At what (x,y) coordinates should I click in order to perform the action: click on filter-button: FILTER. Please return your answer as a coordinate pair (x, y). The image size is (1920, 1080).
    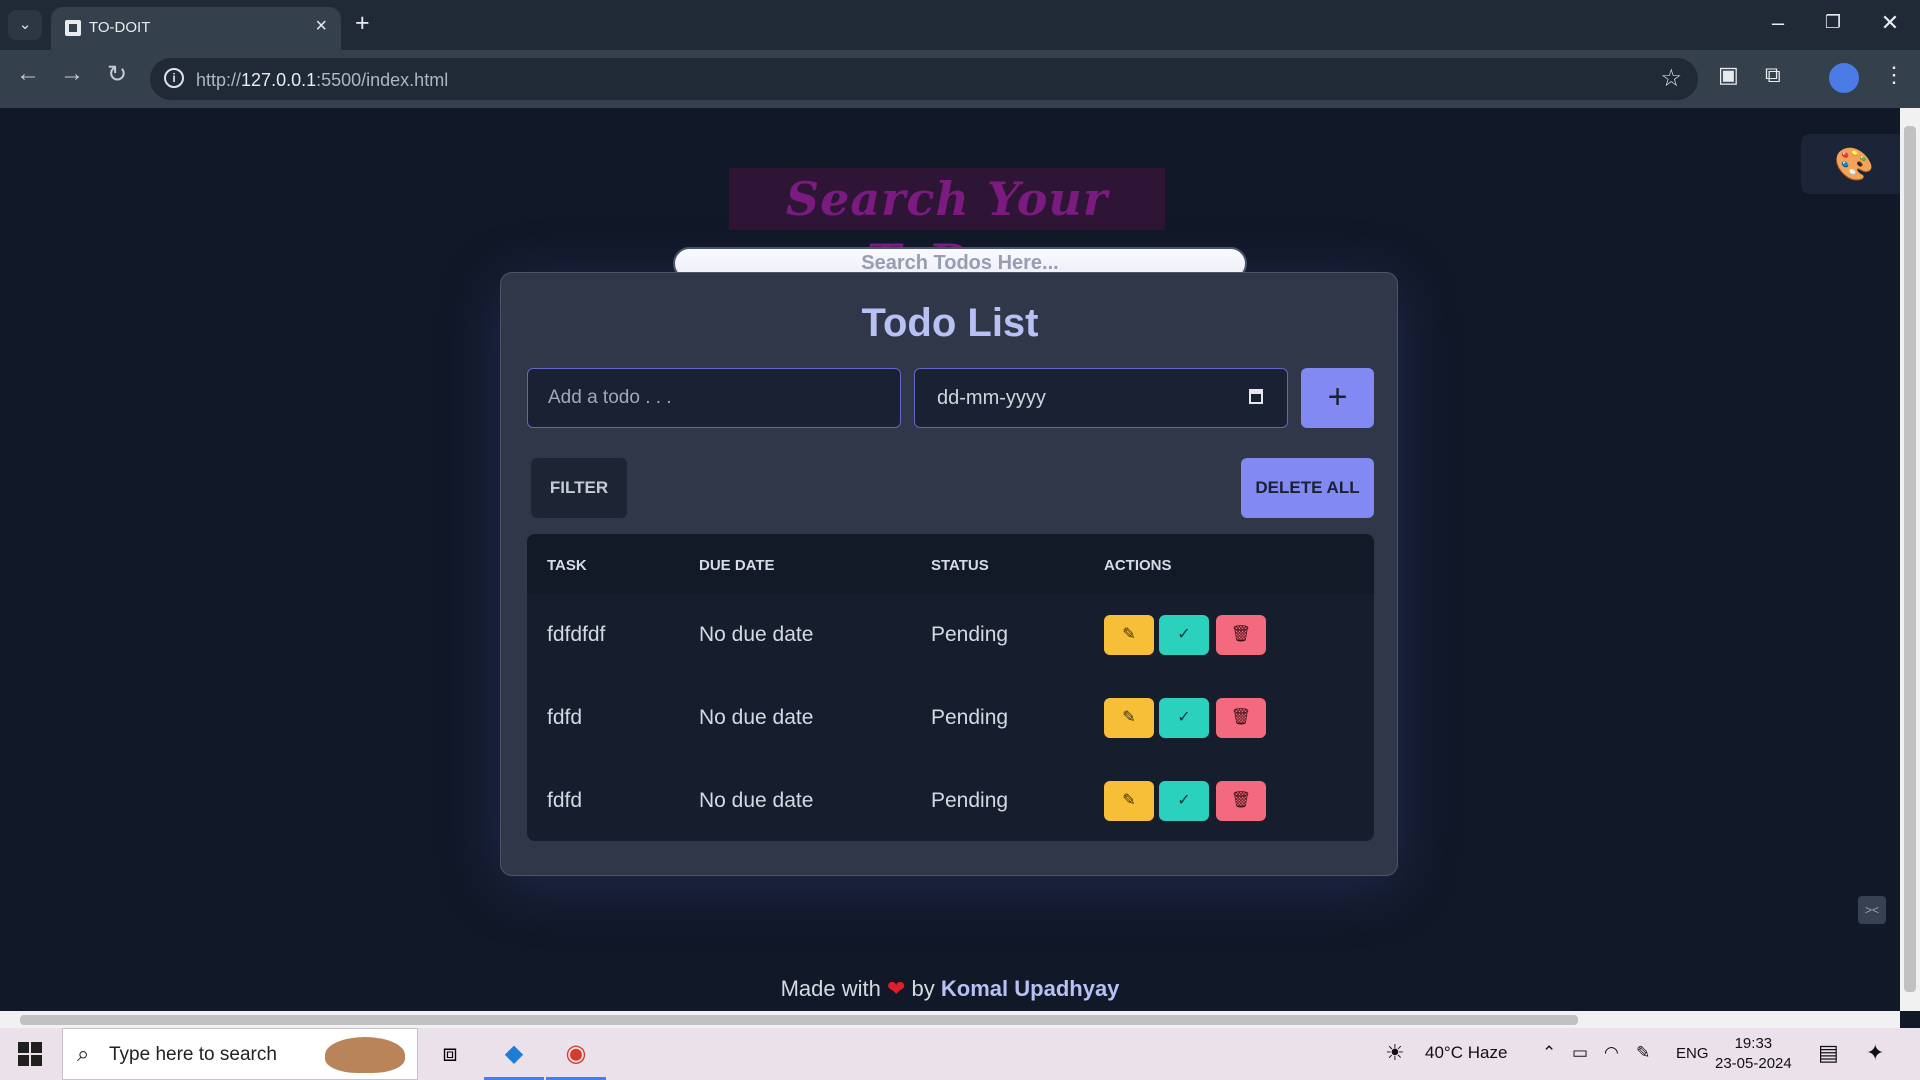
    Looking at the image, I should click on (579, 488).